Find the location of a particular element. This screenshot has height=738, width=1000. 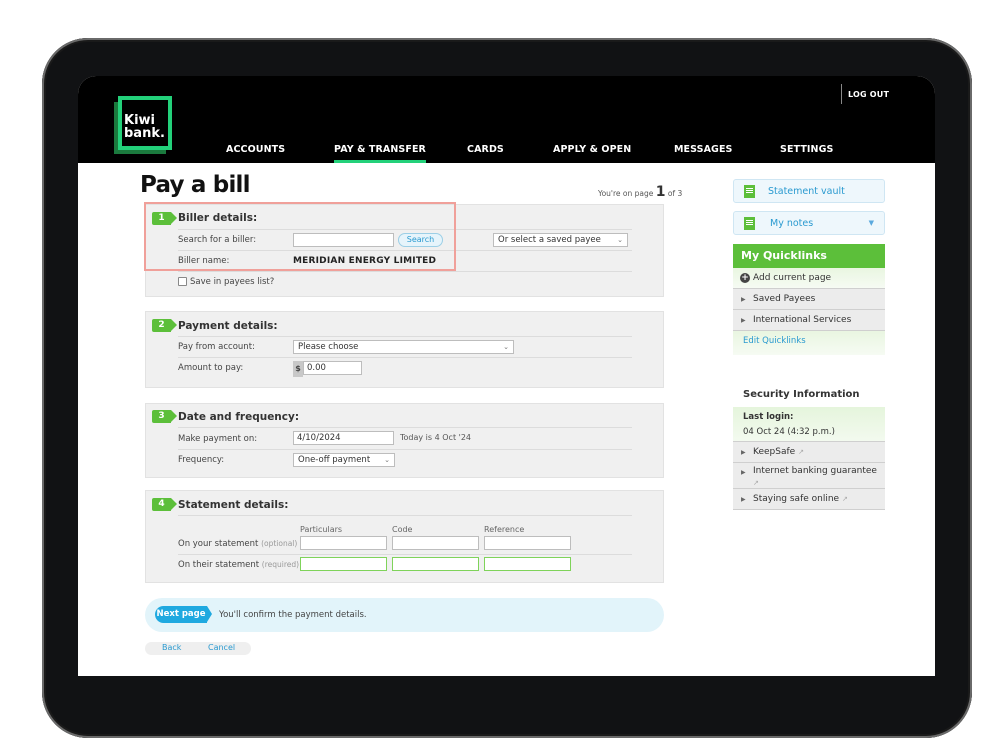

plus-icon: + is located at coordinates (745, 278).